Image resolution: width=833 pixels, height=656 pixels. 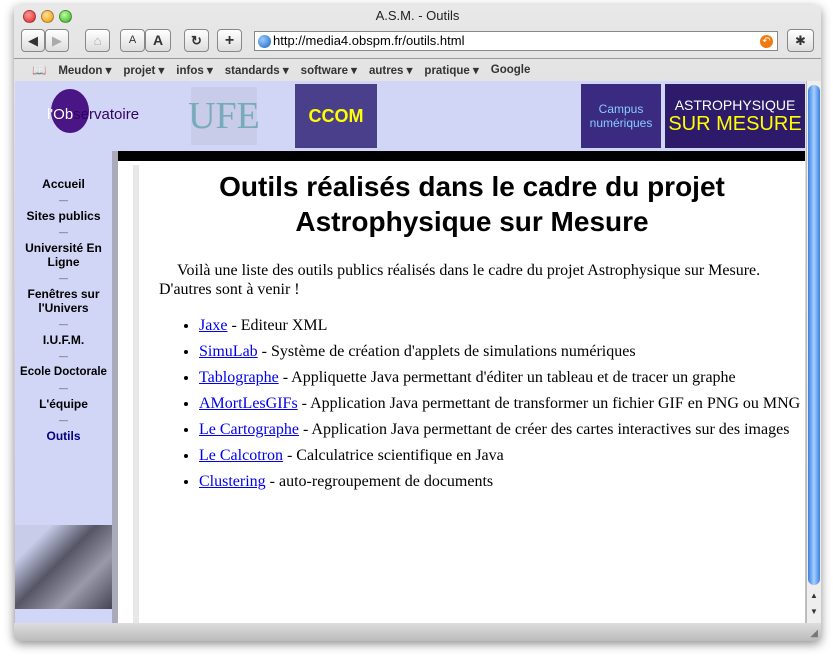 I want to click on resize-grip-icon: ◢, so click(x=814, y=633).